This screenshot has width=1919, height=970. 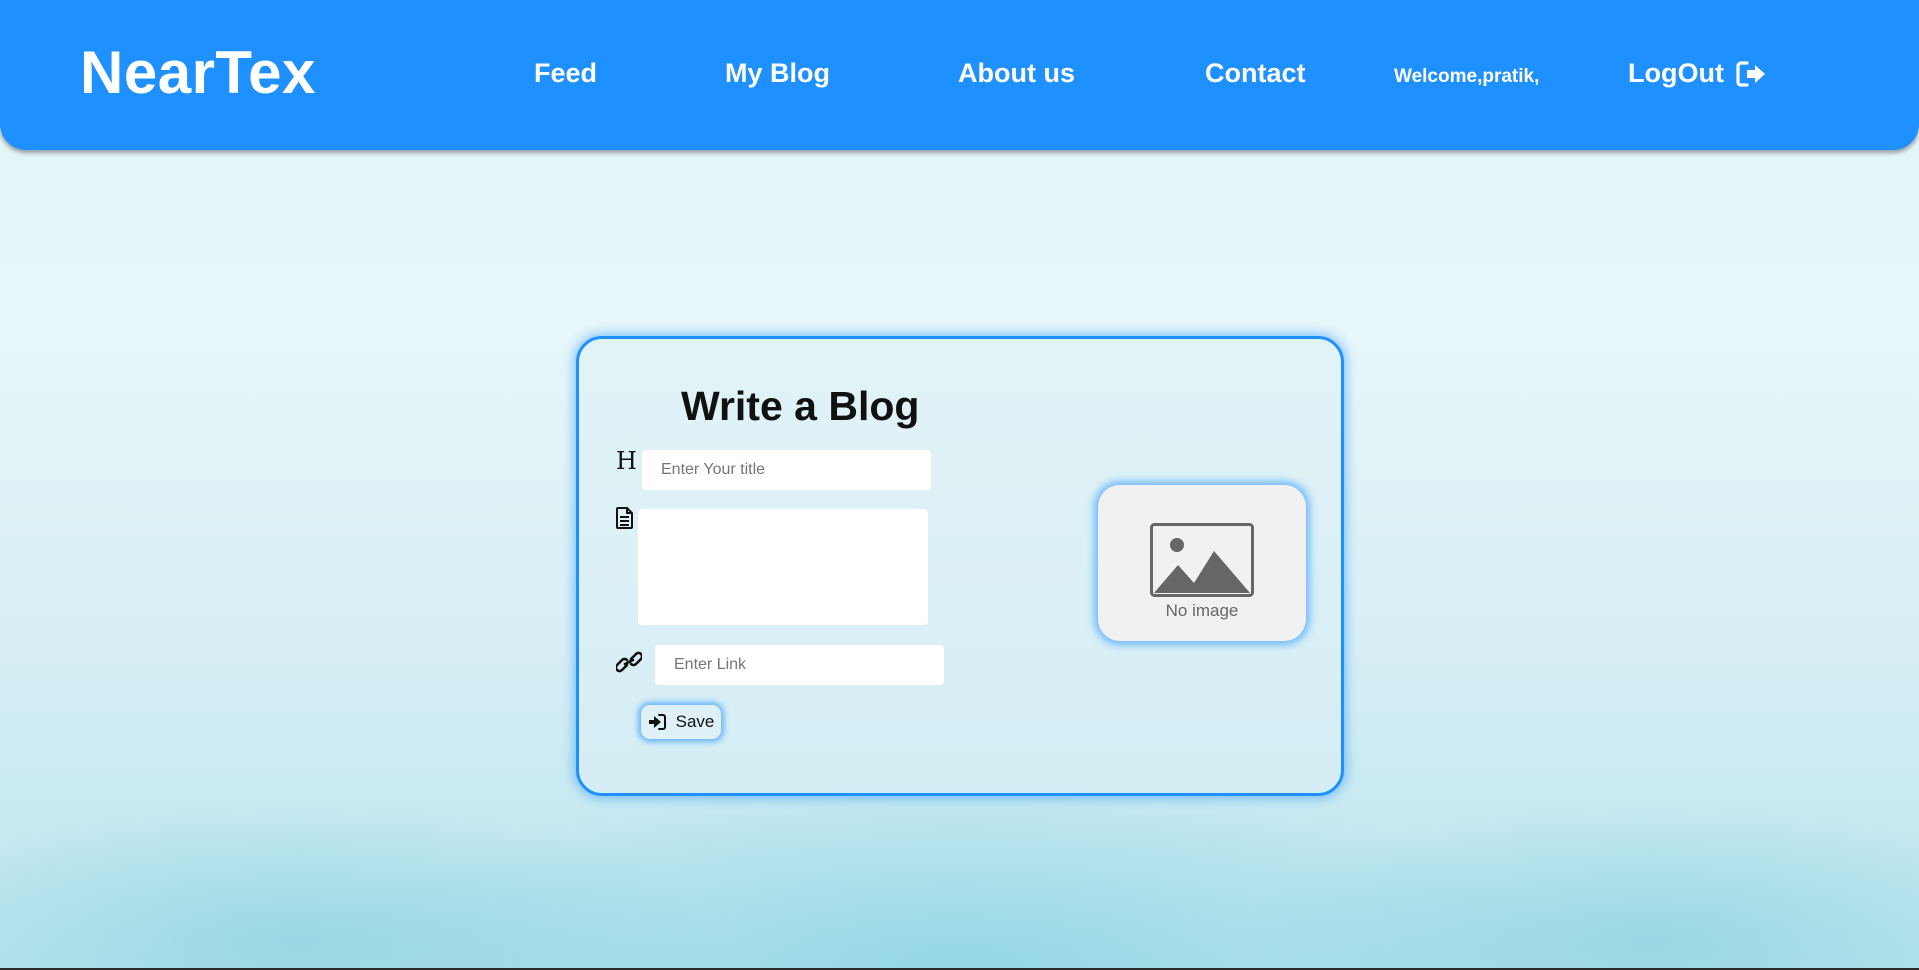 What do you see at coordinates (626, 461) in the screenshot?
I see `heading-icon: H` at bounding box center [626, 461].